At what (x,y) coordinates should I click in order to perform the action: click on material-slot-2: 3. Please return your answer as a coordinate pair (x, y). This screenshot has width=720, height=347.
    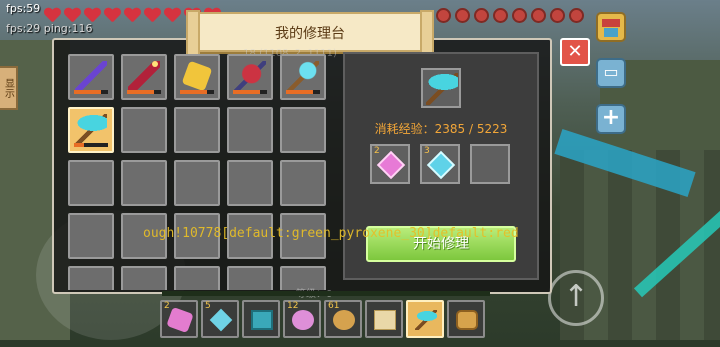
    Looking at the image, I should click on (440, 164).